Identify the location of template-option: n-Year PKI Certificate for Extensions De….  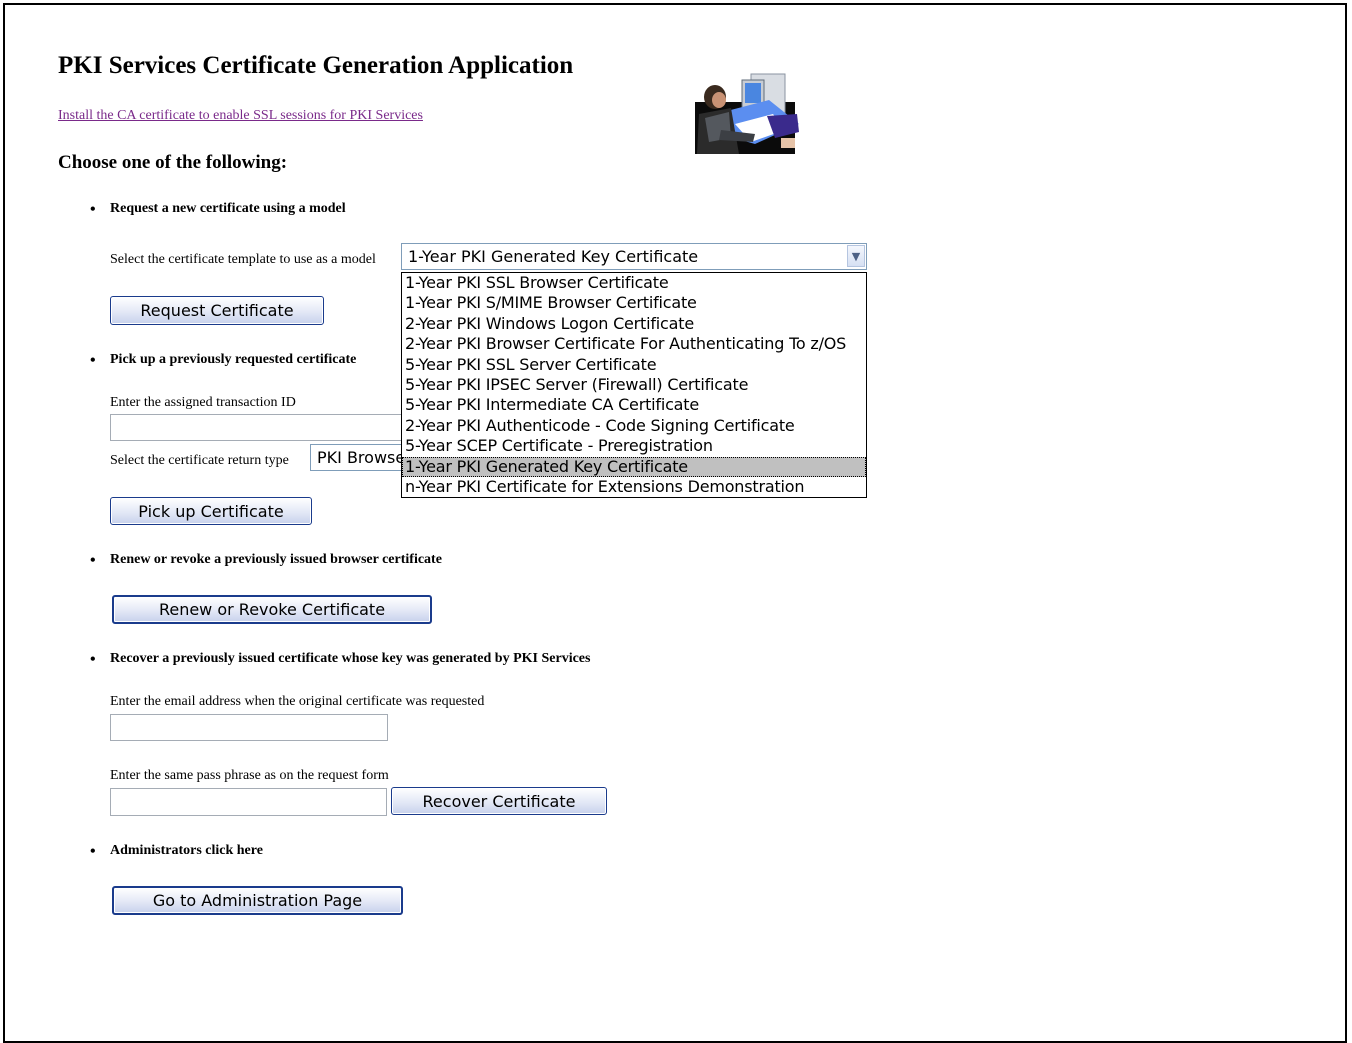
(634, 487).